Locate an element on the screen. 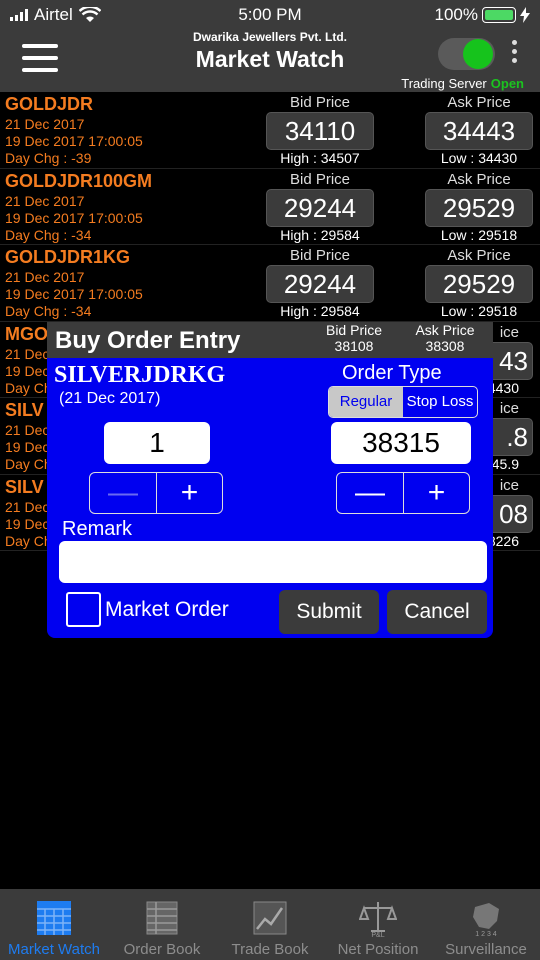 Image resolution: width=540 pixels, height=960 pixels. server-status: Trading Server Open is located at coordinates (462, 83).